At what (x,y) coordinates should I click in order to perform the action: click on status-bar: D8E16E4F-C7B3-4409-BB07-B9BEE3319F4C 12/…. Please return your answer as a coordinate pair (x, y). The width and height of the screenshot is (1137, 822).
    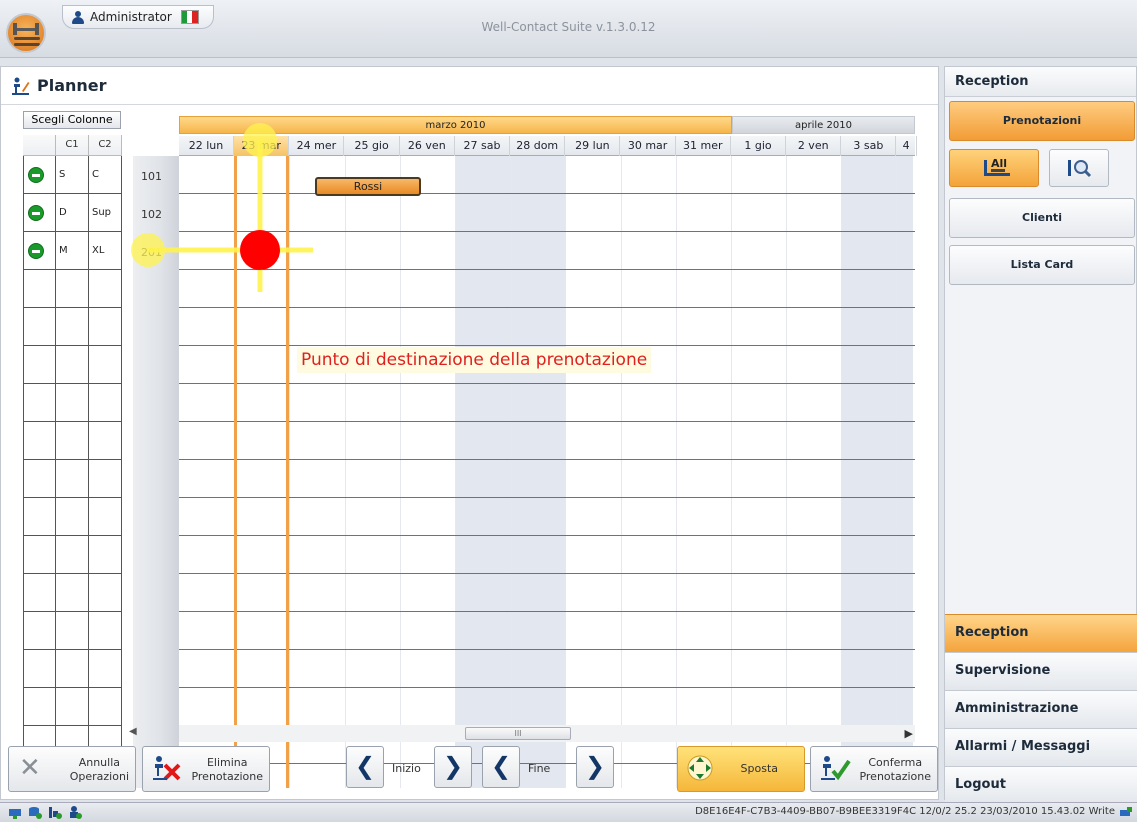
    Looking at the image, I should click on (568, 812).